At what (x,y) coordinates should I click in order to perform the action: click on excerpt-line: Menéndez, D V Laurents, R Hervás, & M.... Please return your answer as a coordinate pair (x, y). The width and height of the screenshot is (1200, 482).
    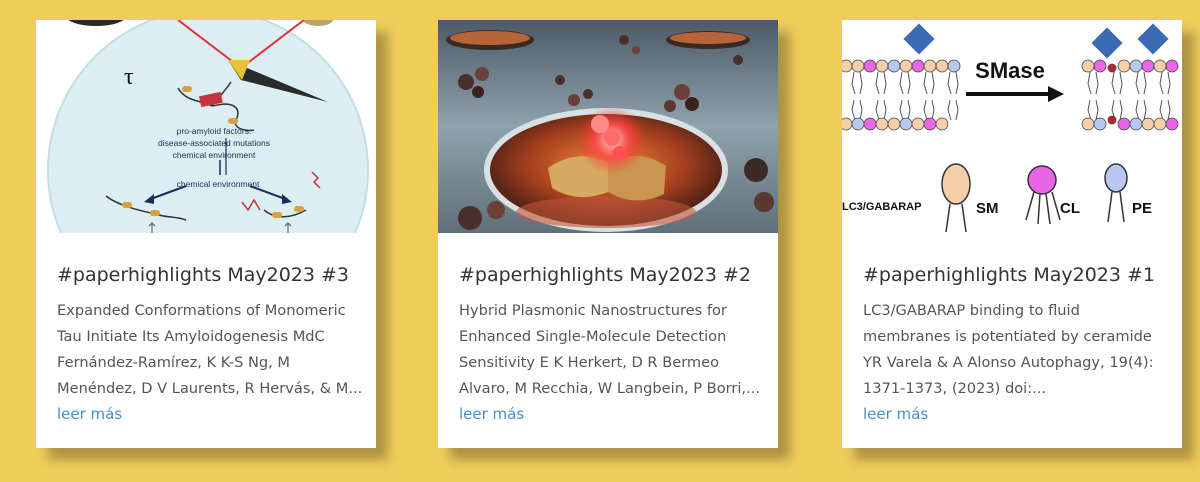
    Looking at the image, I should click on (210, 388).